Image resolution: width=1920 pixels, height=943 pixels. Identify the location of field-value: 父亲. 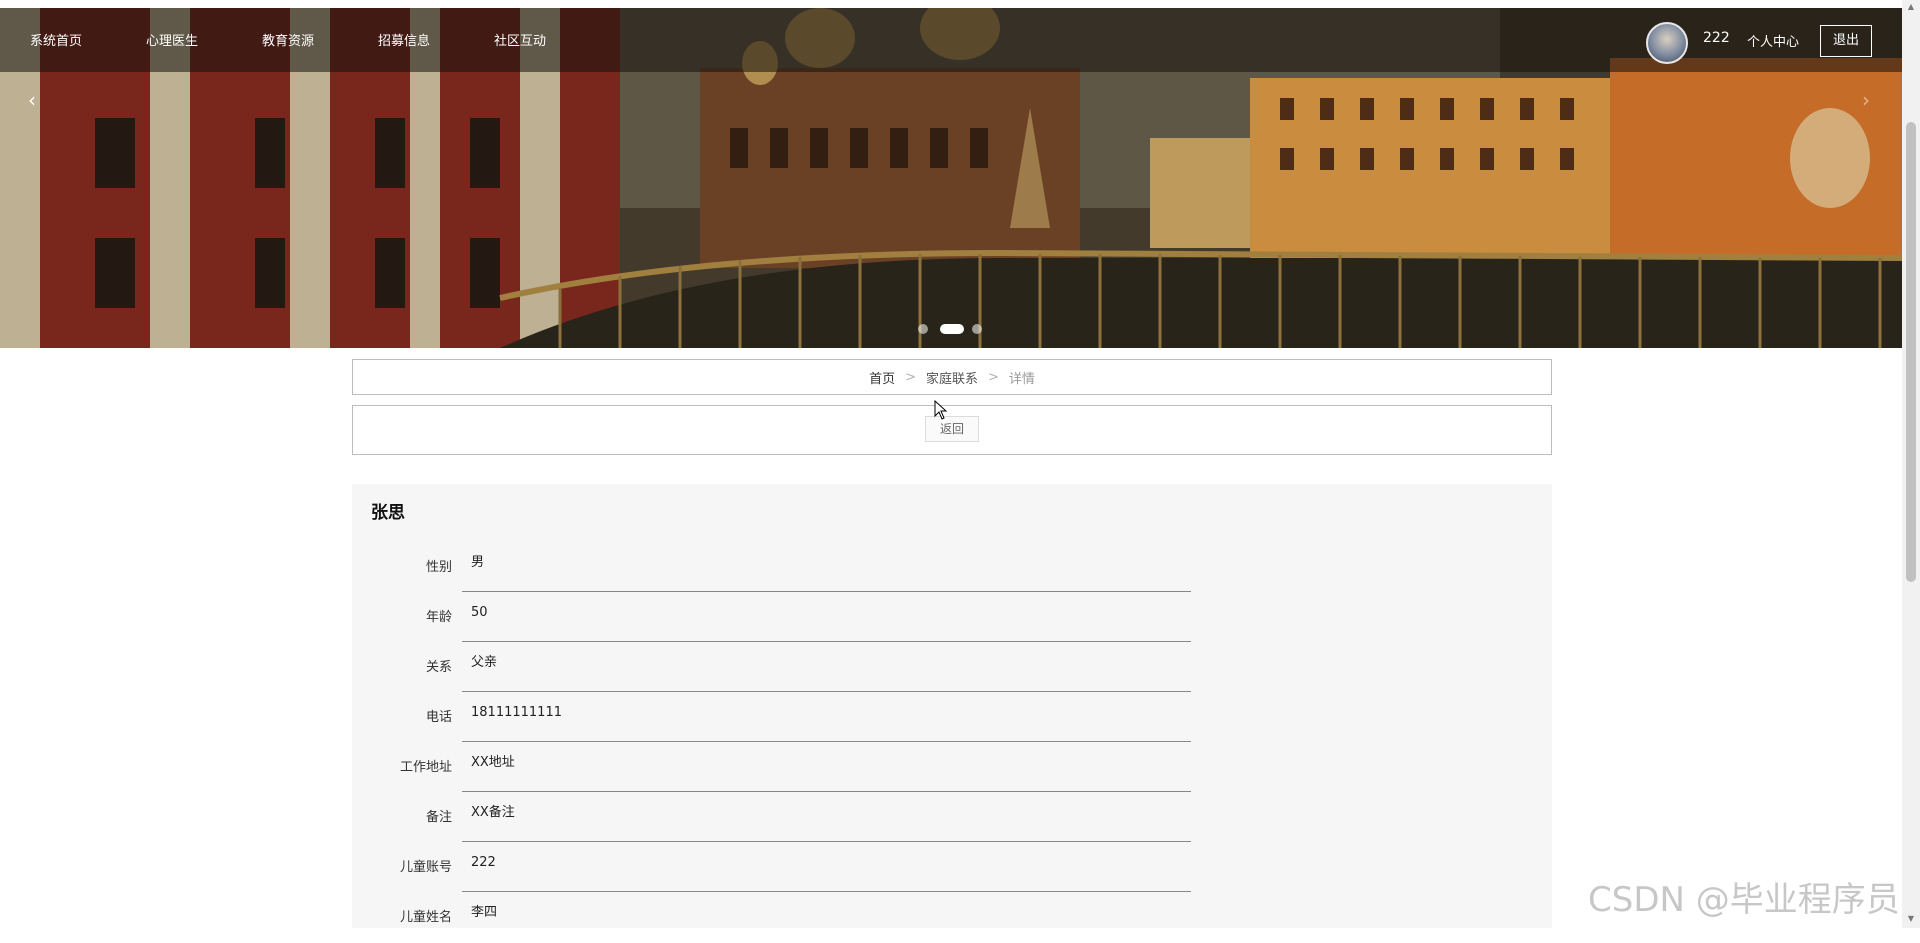
(826, 667).